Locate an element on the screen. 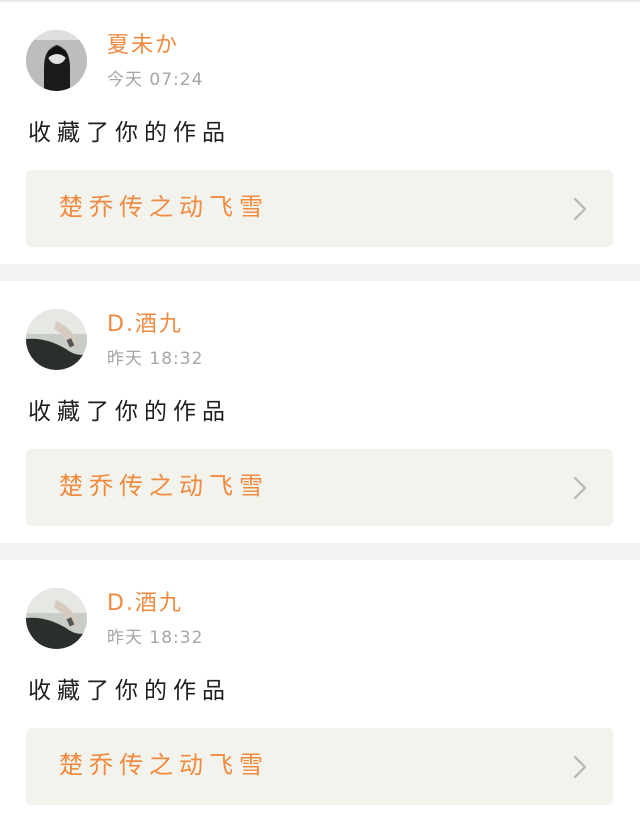 This screenshot has height=817, width=640. avatar-dark-portrait-icon is located at coordinates (56, 60).